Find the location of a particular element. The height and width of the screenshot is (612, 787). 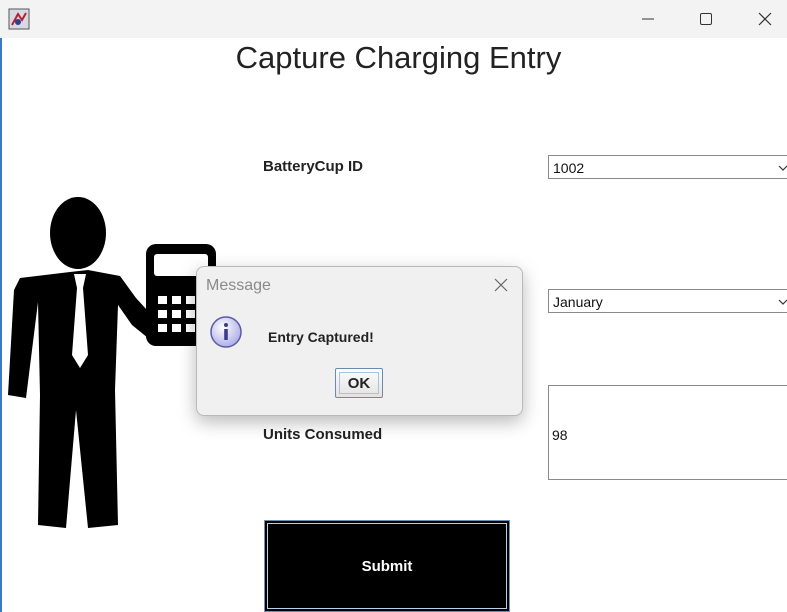

window-titlebar is located at coordinates (393, 19).